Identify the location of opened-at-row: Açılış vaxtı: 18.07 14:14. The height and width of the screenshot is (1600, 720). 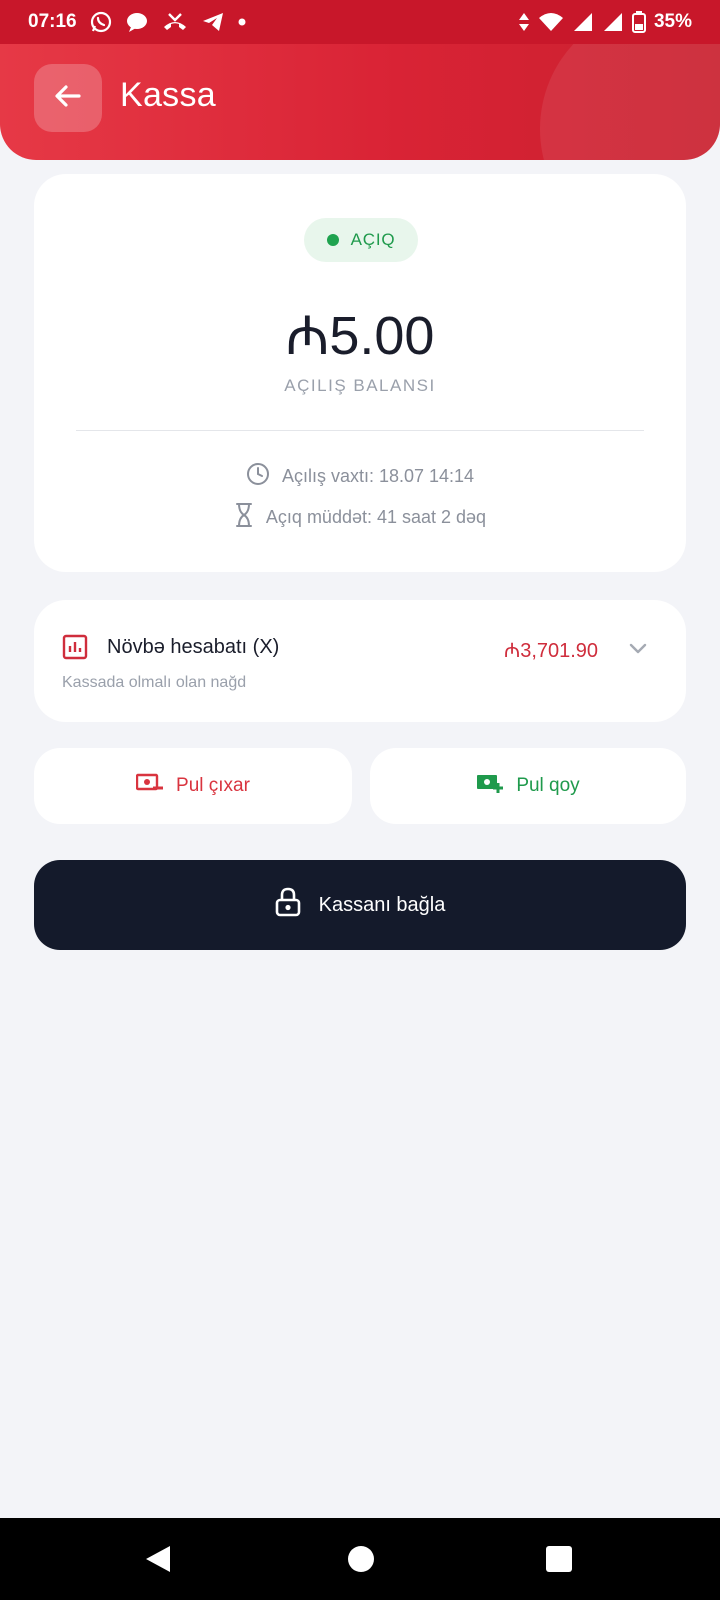
(360, 476).